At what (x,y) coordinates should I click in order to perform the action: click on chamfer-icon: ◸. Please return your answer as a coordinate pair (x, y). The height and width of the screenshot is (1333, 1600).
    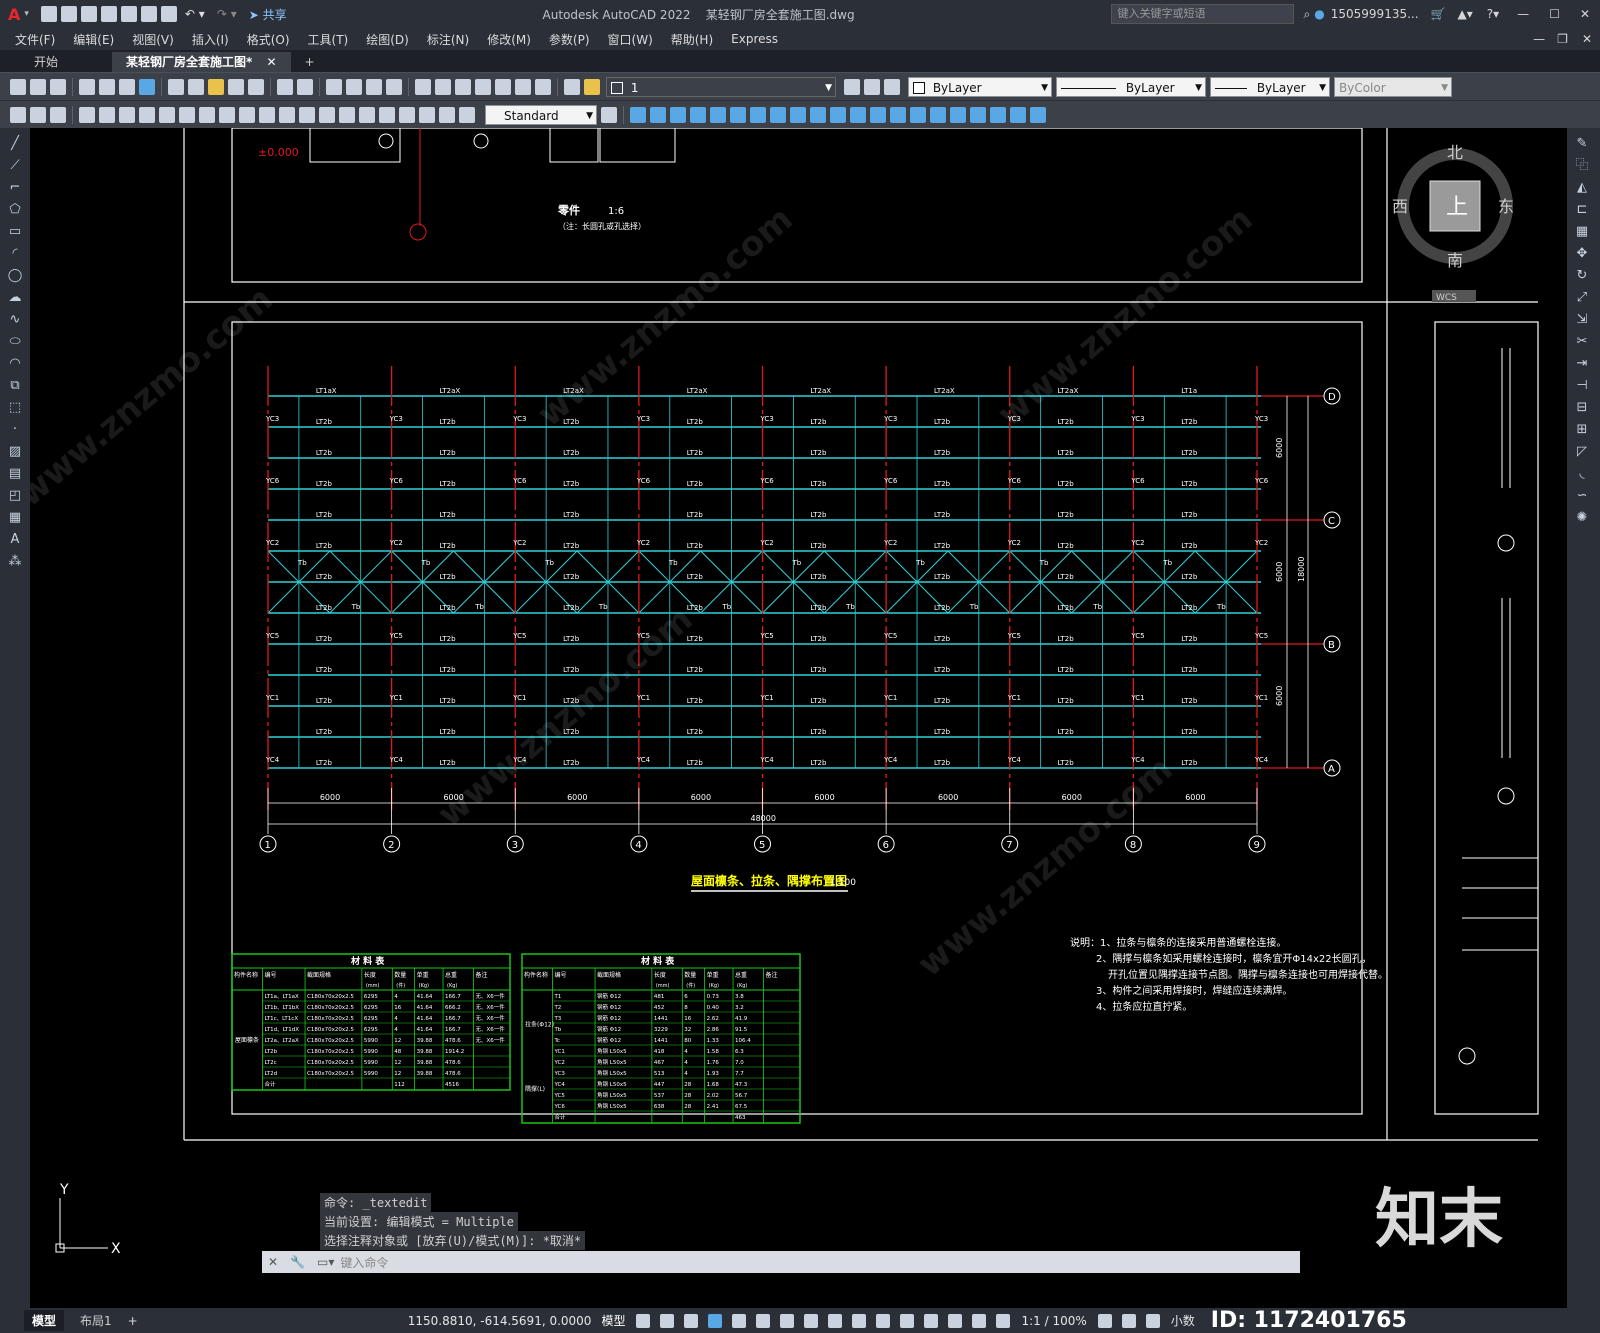
    Looking at the image, I should click on (1582, 452).